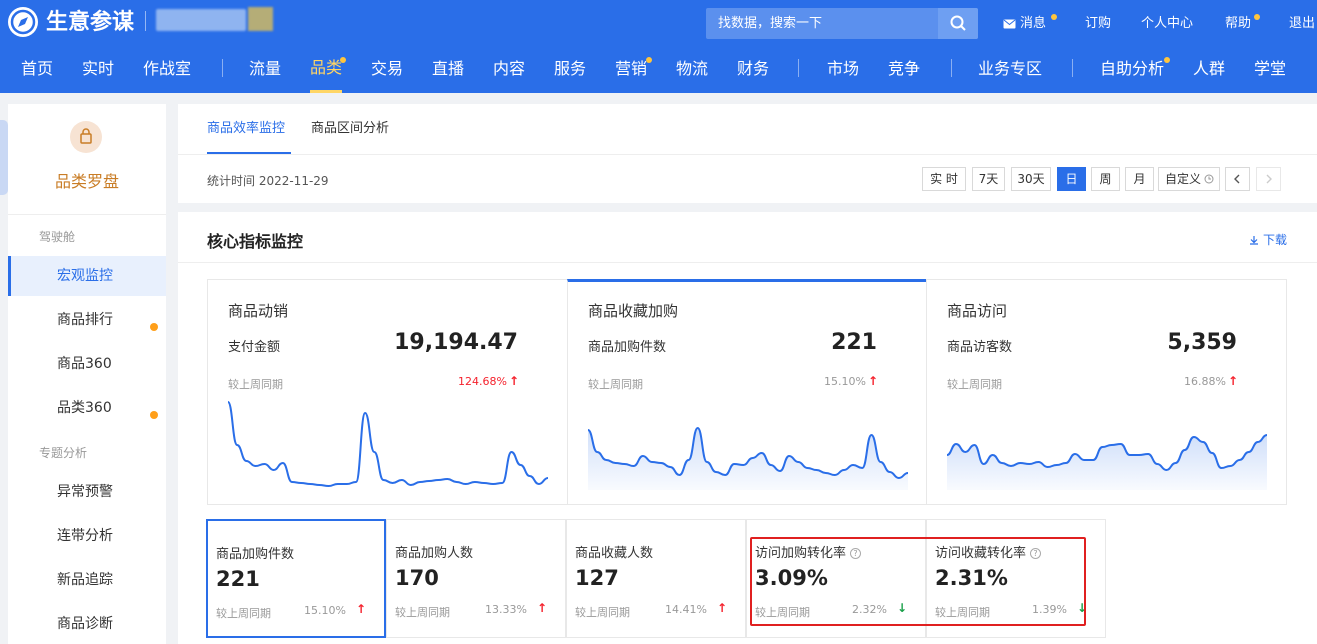  What do you see at coordinates (801, 553) in the screenshot?
I see `kpi-title-text: 访问加购转化率` at bounding box center [801, 553].